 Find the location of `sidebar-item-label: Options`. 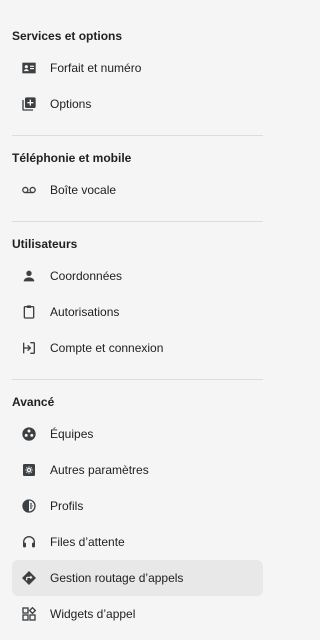

sidebar-item-label: Options is located at coordinates (71, 104).